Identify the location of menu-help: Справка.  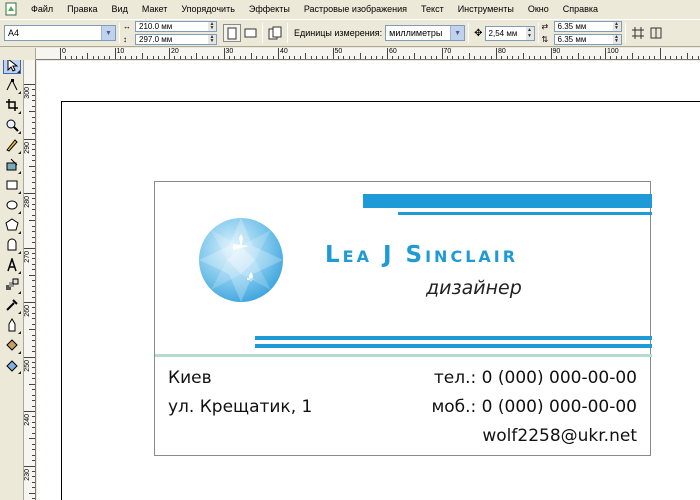
(580, 9).